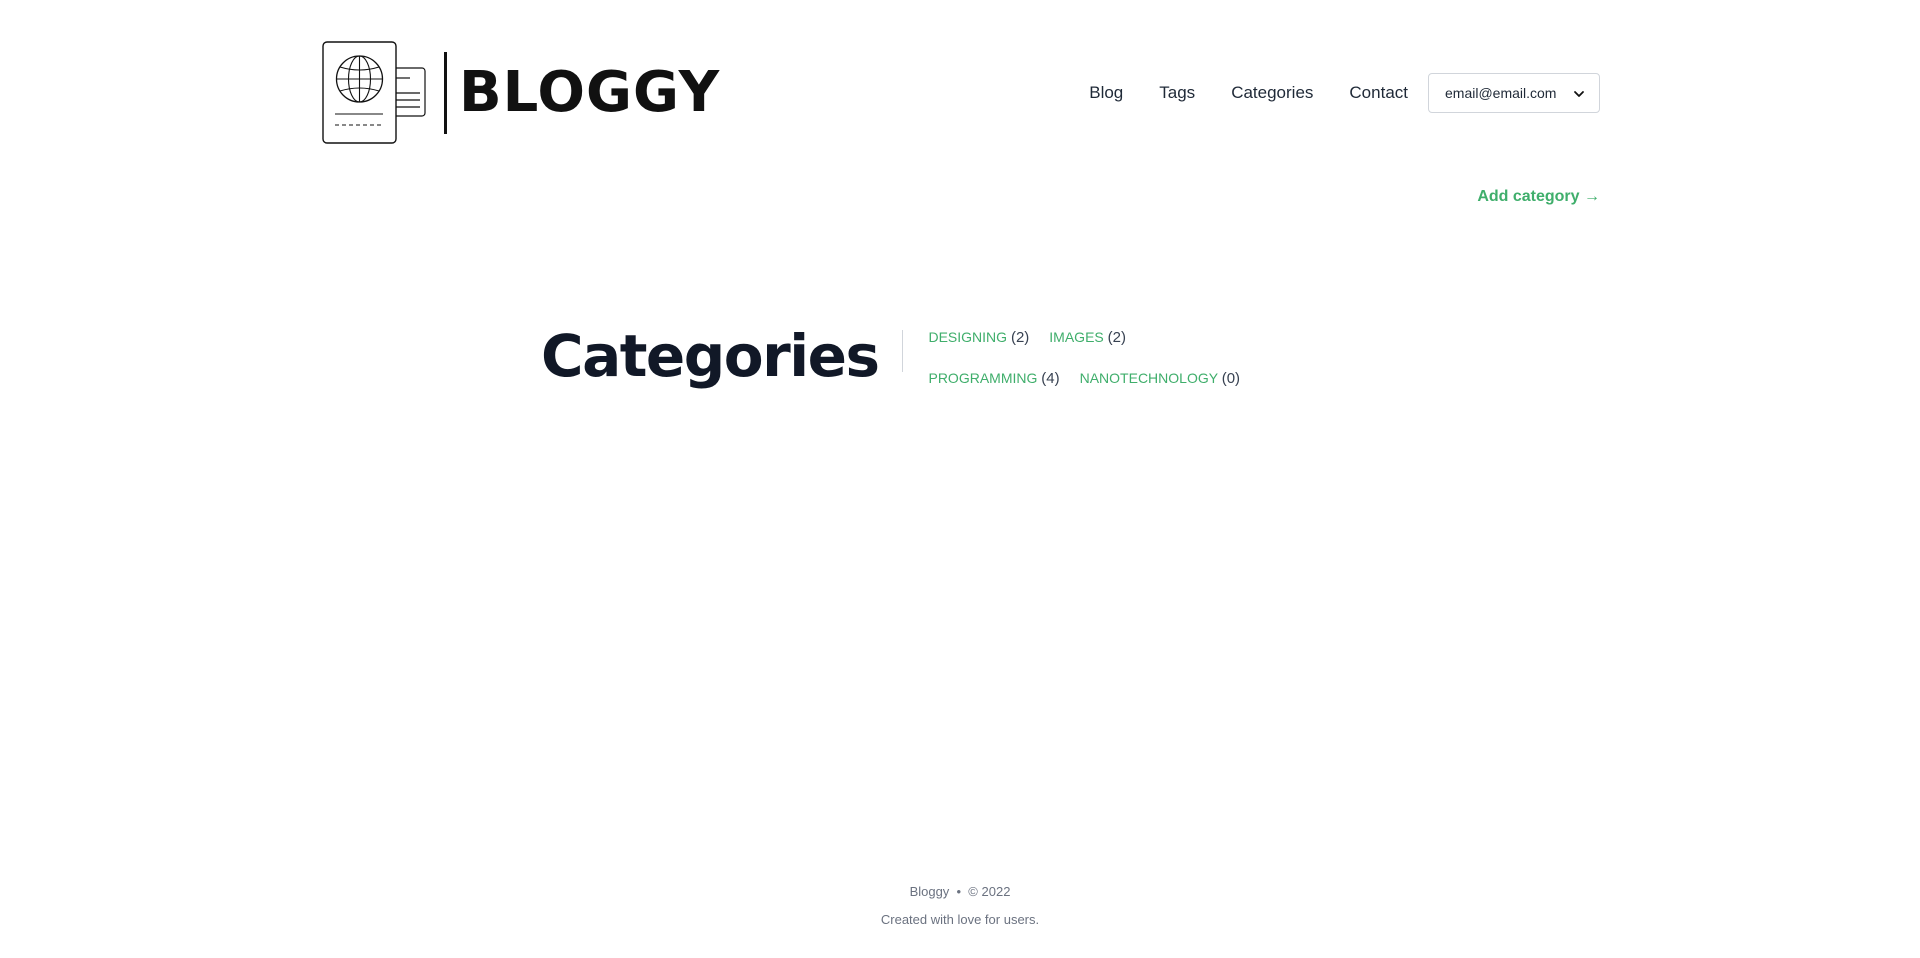 Image resolution: width=1920 pixels, height=958 pixels. Describe the element at coordinates (1076, 337) in the screenshot. I see `category-link-images: IMAGES` at that location.